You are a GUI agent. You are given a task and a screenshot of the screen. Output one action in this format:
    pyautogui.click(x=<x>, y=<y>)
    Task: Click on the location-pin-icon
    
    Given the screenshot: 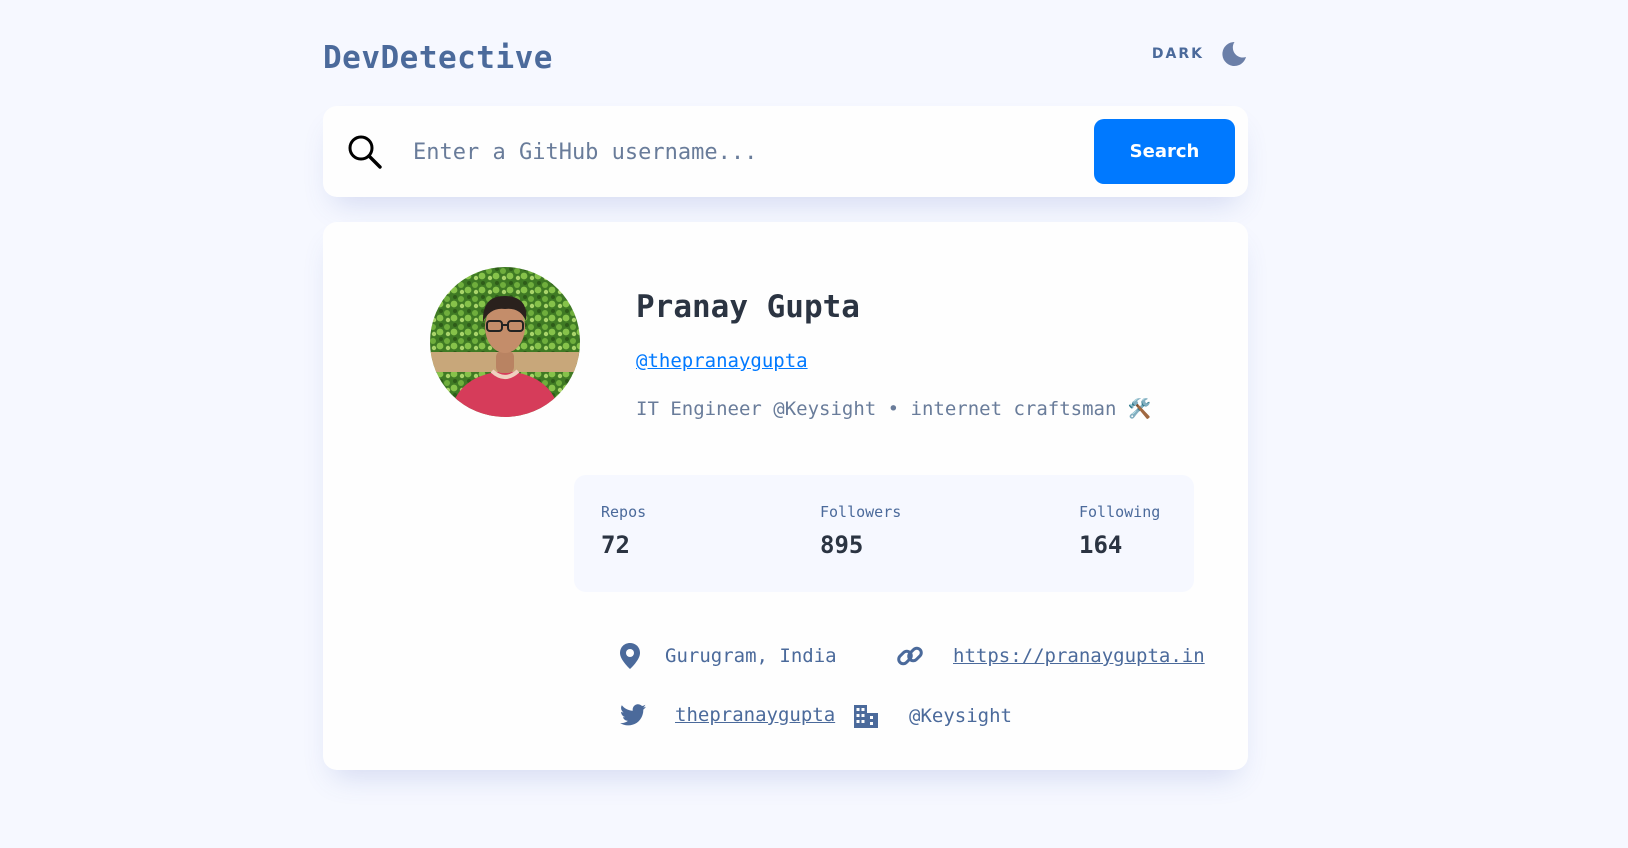 What is the action you would take?
    pyautogui.click(x=630, y=656)
    